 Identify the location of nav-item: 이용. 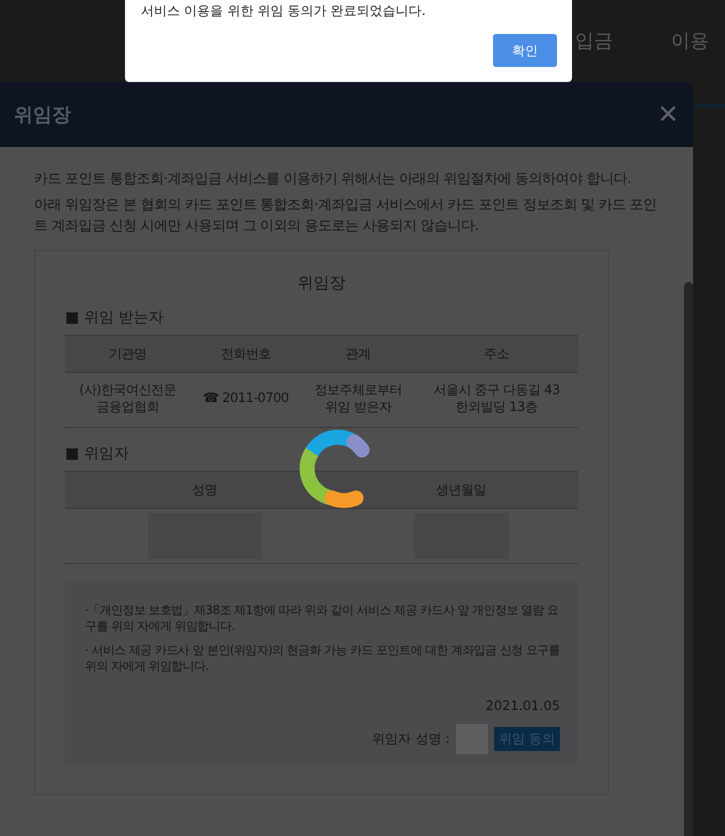
(690, 41).